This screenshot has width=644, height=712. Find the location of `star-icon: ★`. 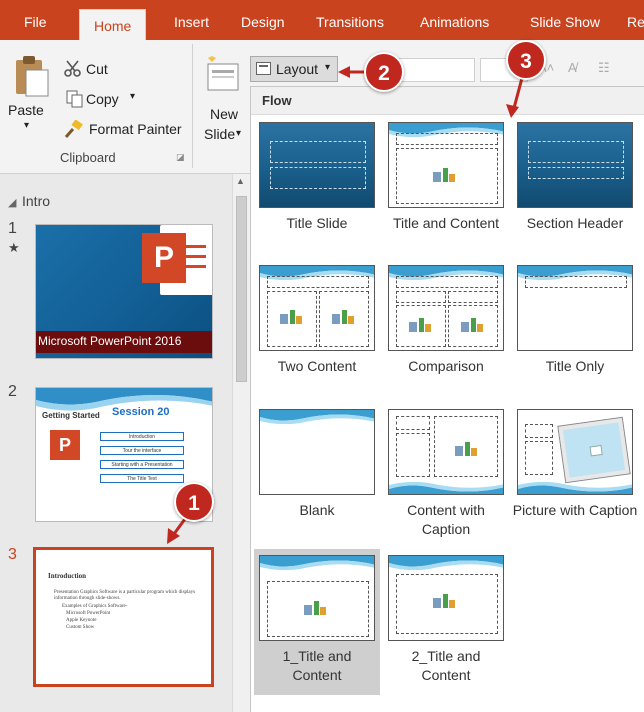

star-icon: ★ is located at coordinates (14, 247).